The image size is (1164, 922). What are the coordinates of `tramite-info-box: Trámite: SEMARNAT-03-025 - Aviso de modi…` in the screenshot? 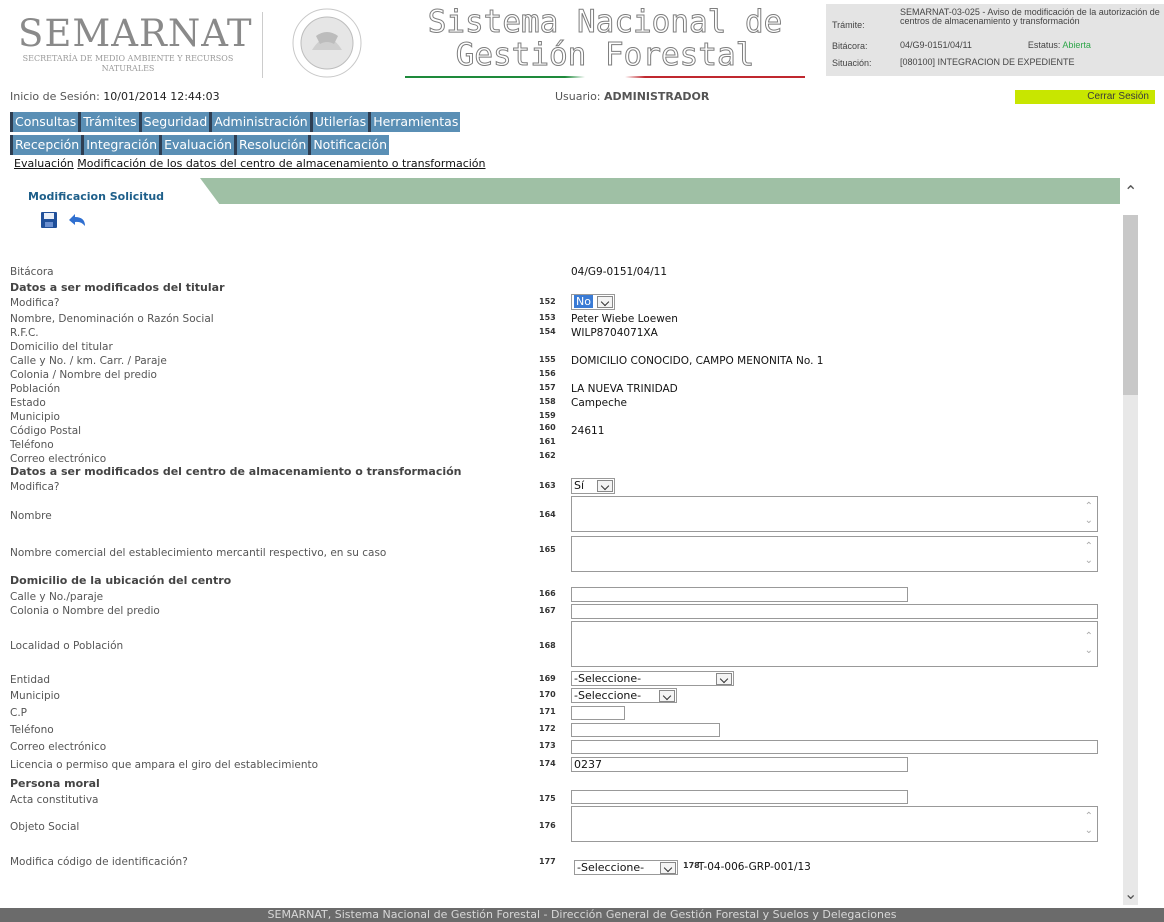 It's located at (995, 40).